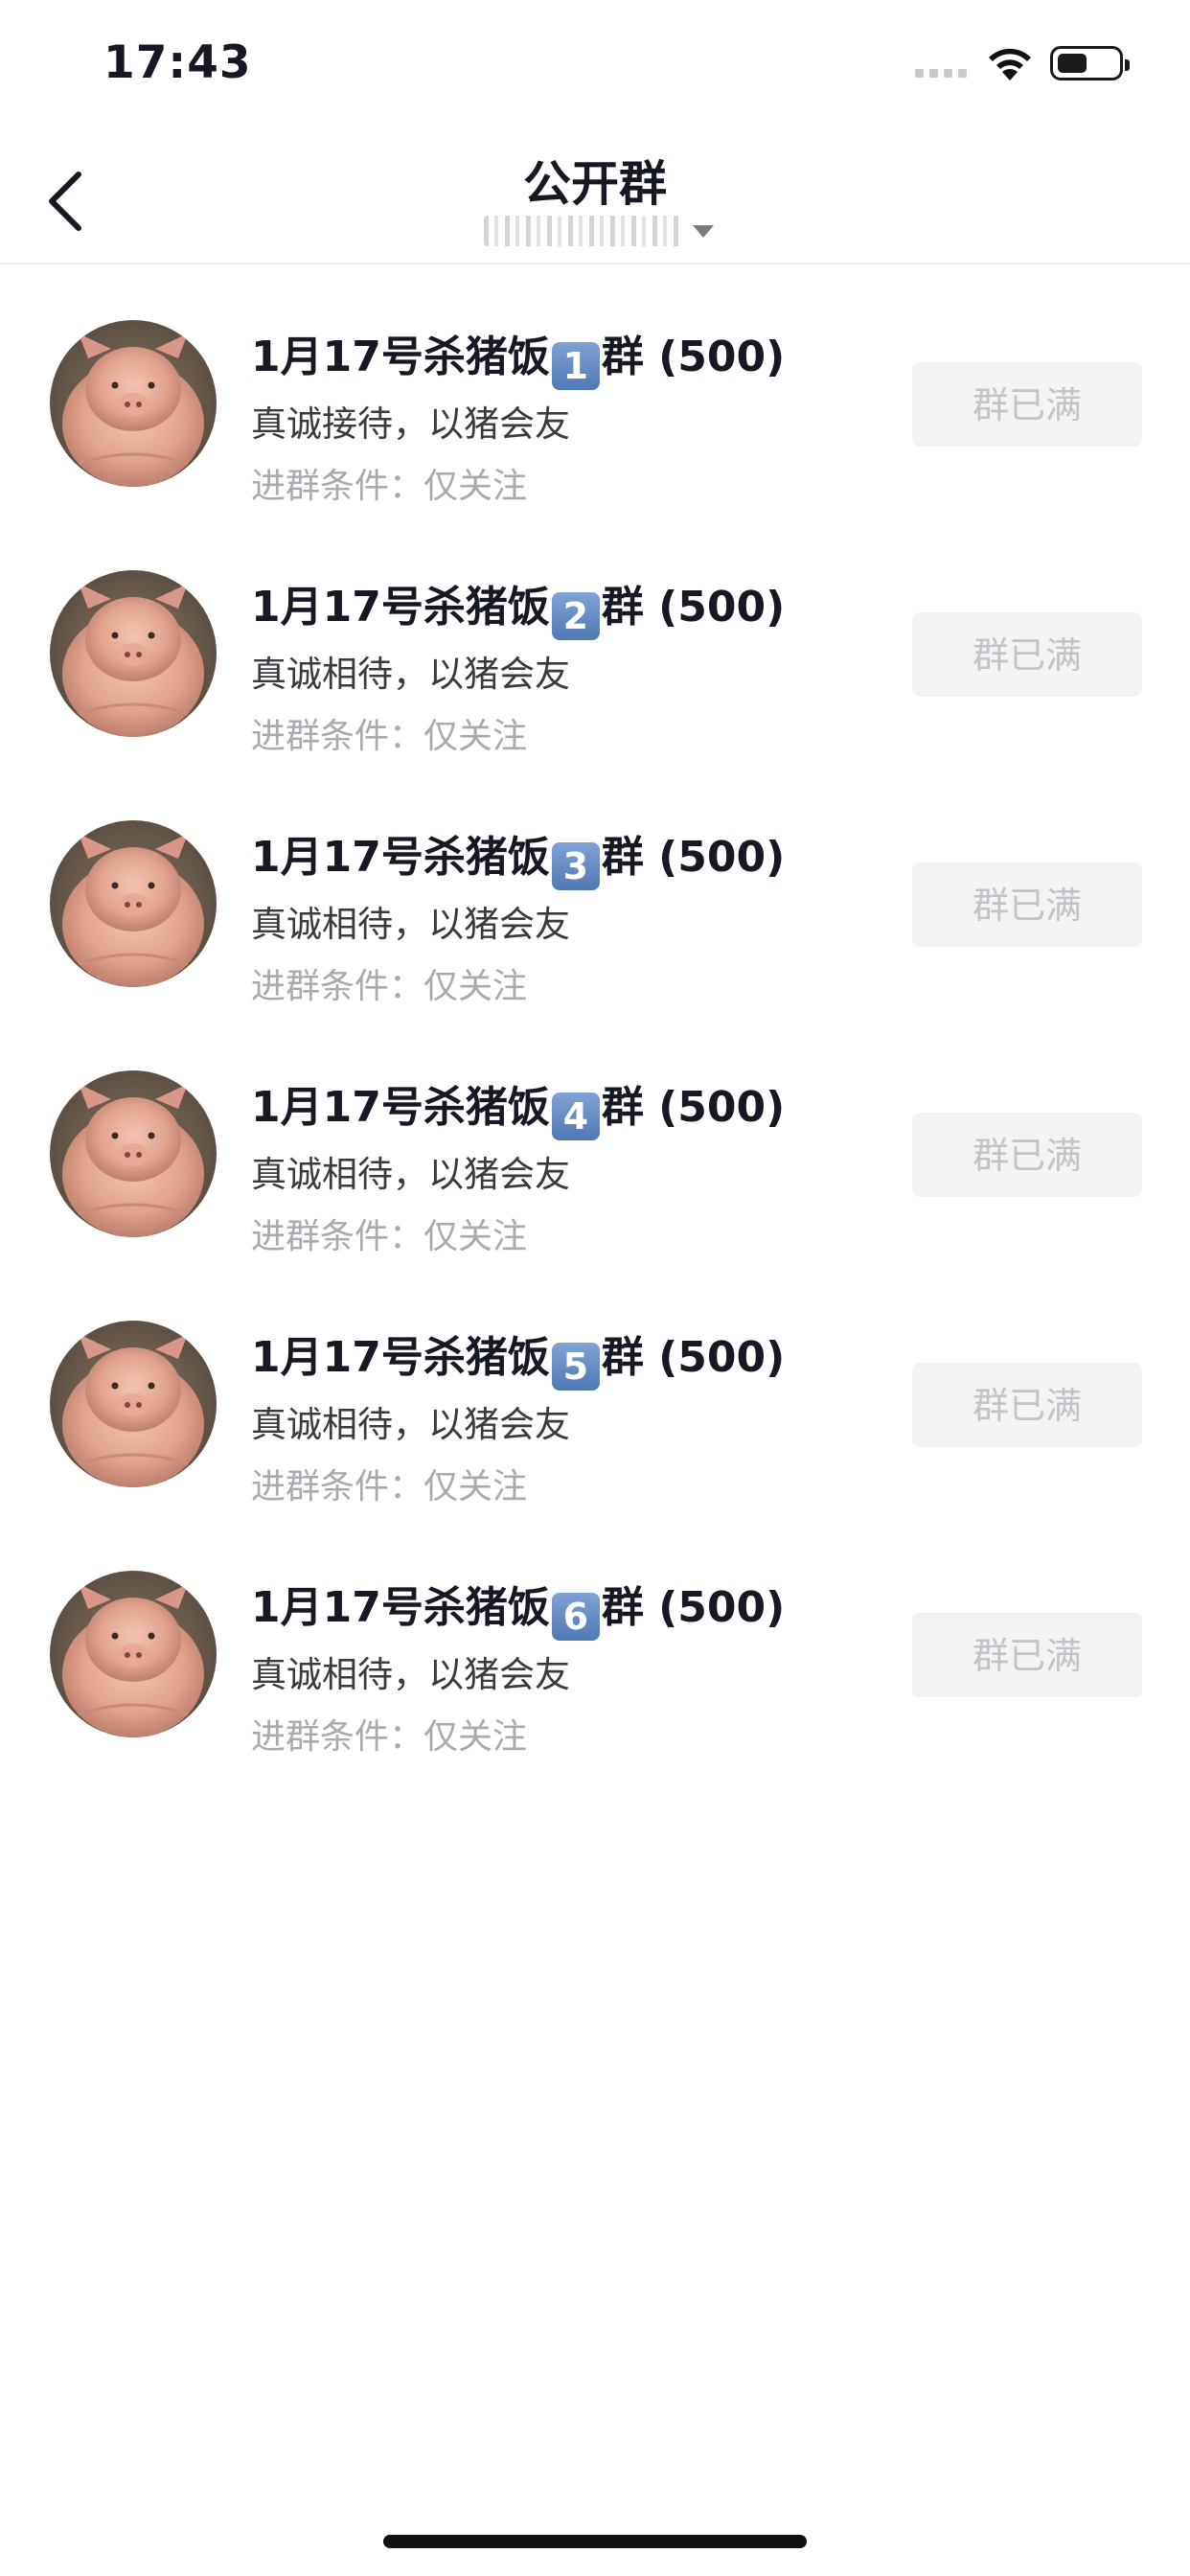 The height and width of the screenshot is (2576, 1190). What do you see at coordinates (575, 616) in the screenshot?
I see `number-keycap-icon: 2` at bounding box center [575, 616].